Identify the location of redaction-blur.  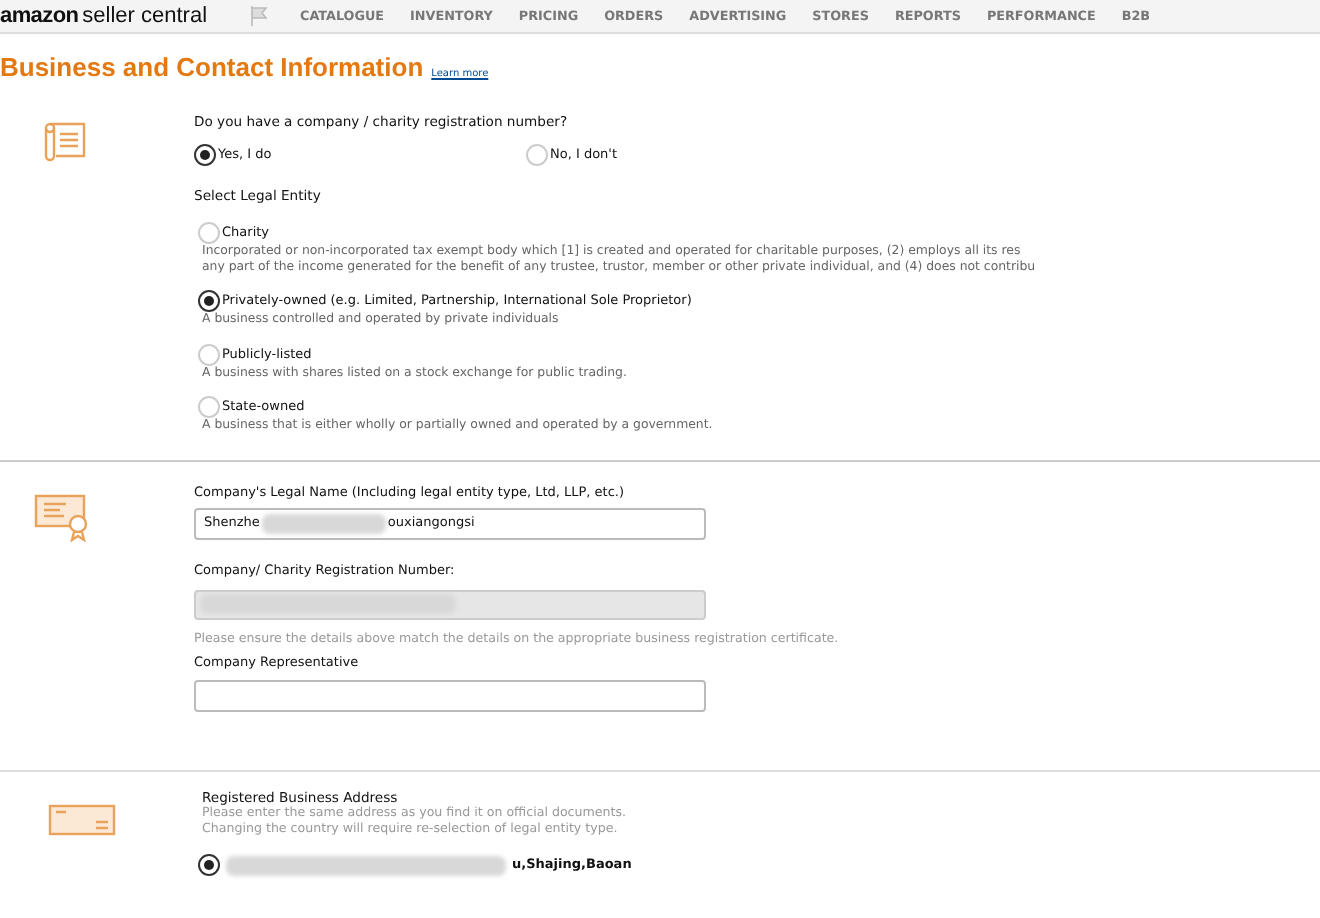
(323, 524).